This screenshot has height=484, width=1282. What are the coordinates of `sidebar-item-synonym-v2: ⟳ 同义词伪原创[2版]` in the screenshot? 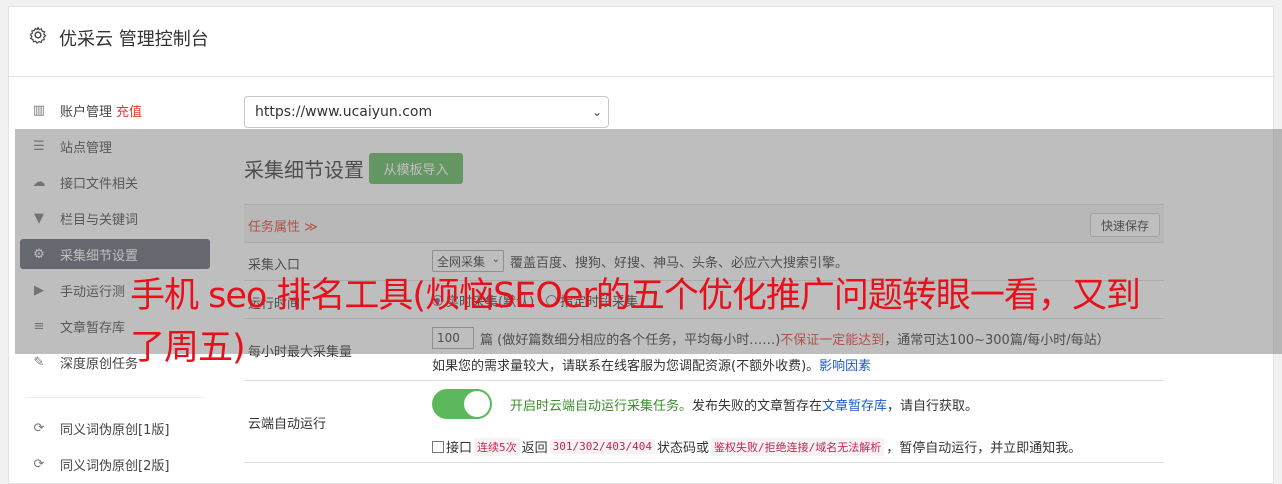 It's located at (115, 464).